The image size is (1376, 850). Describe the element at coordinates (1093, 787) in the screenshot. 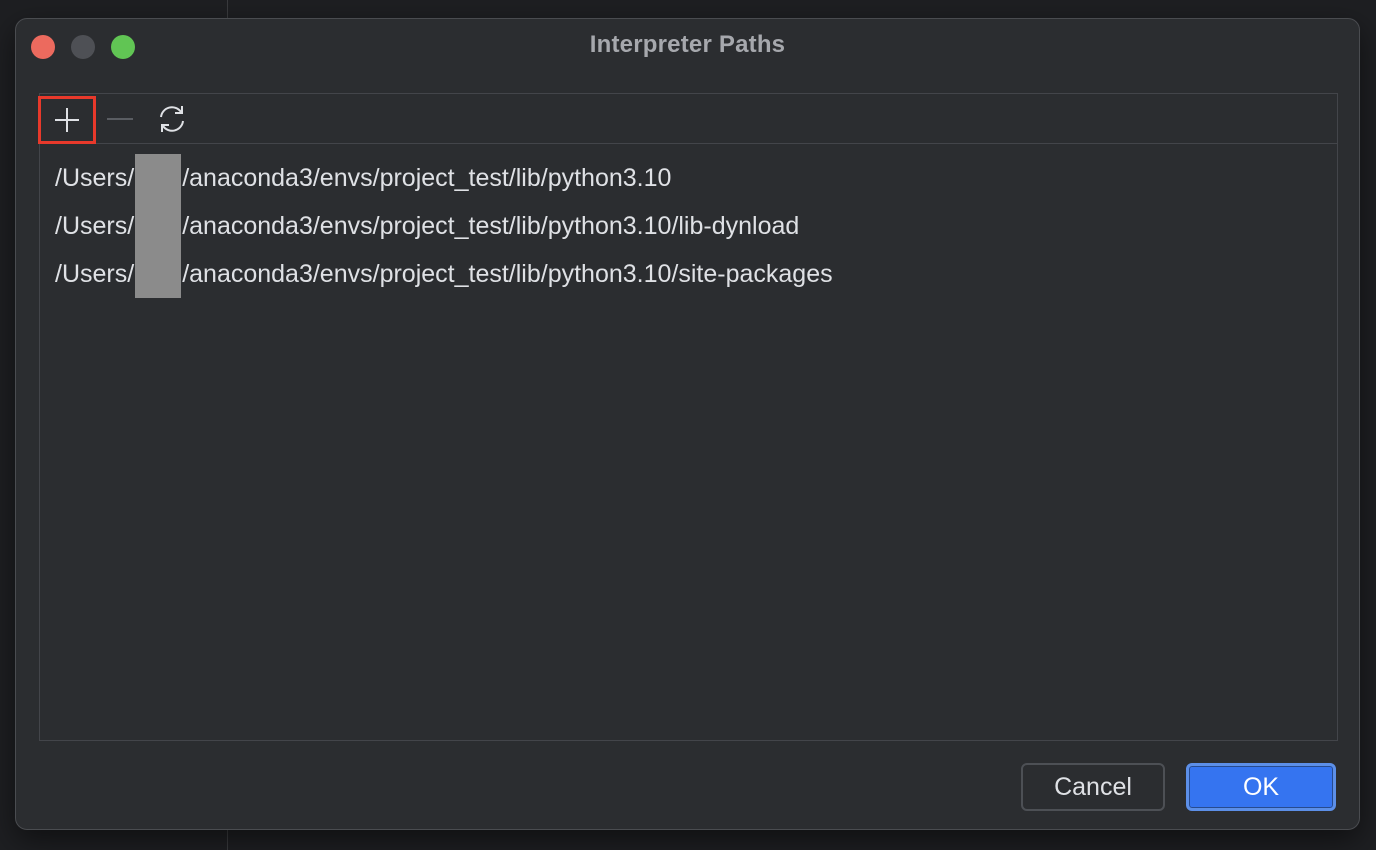

I see `cancel-button: Cancel` at that location.